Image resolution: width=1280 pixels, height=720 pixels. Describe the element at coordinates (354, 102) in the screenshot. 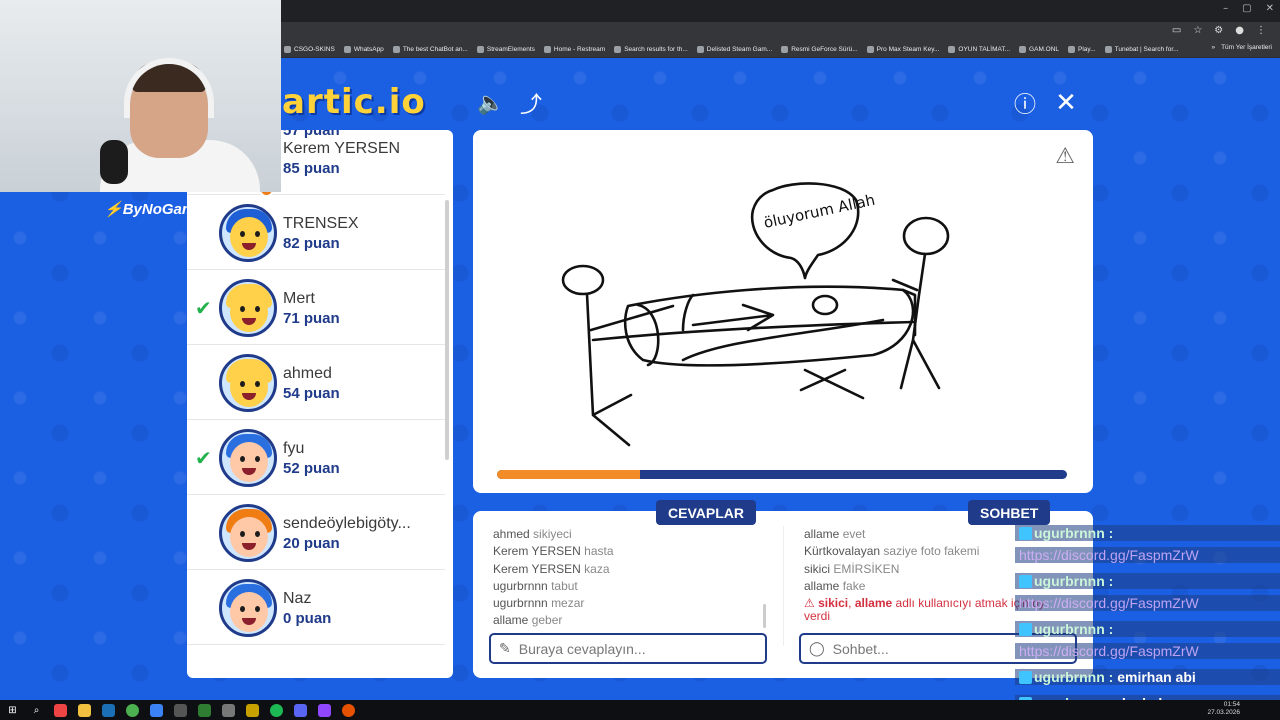

I see `game-logo: artic.io` at that location.